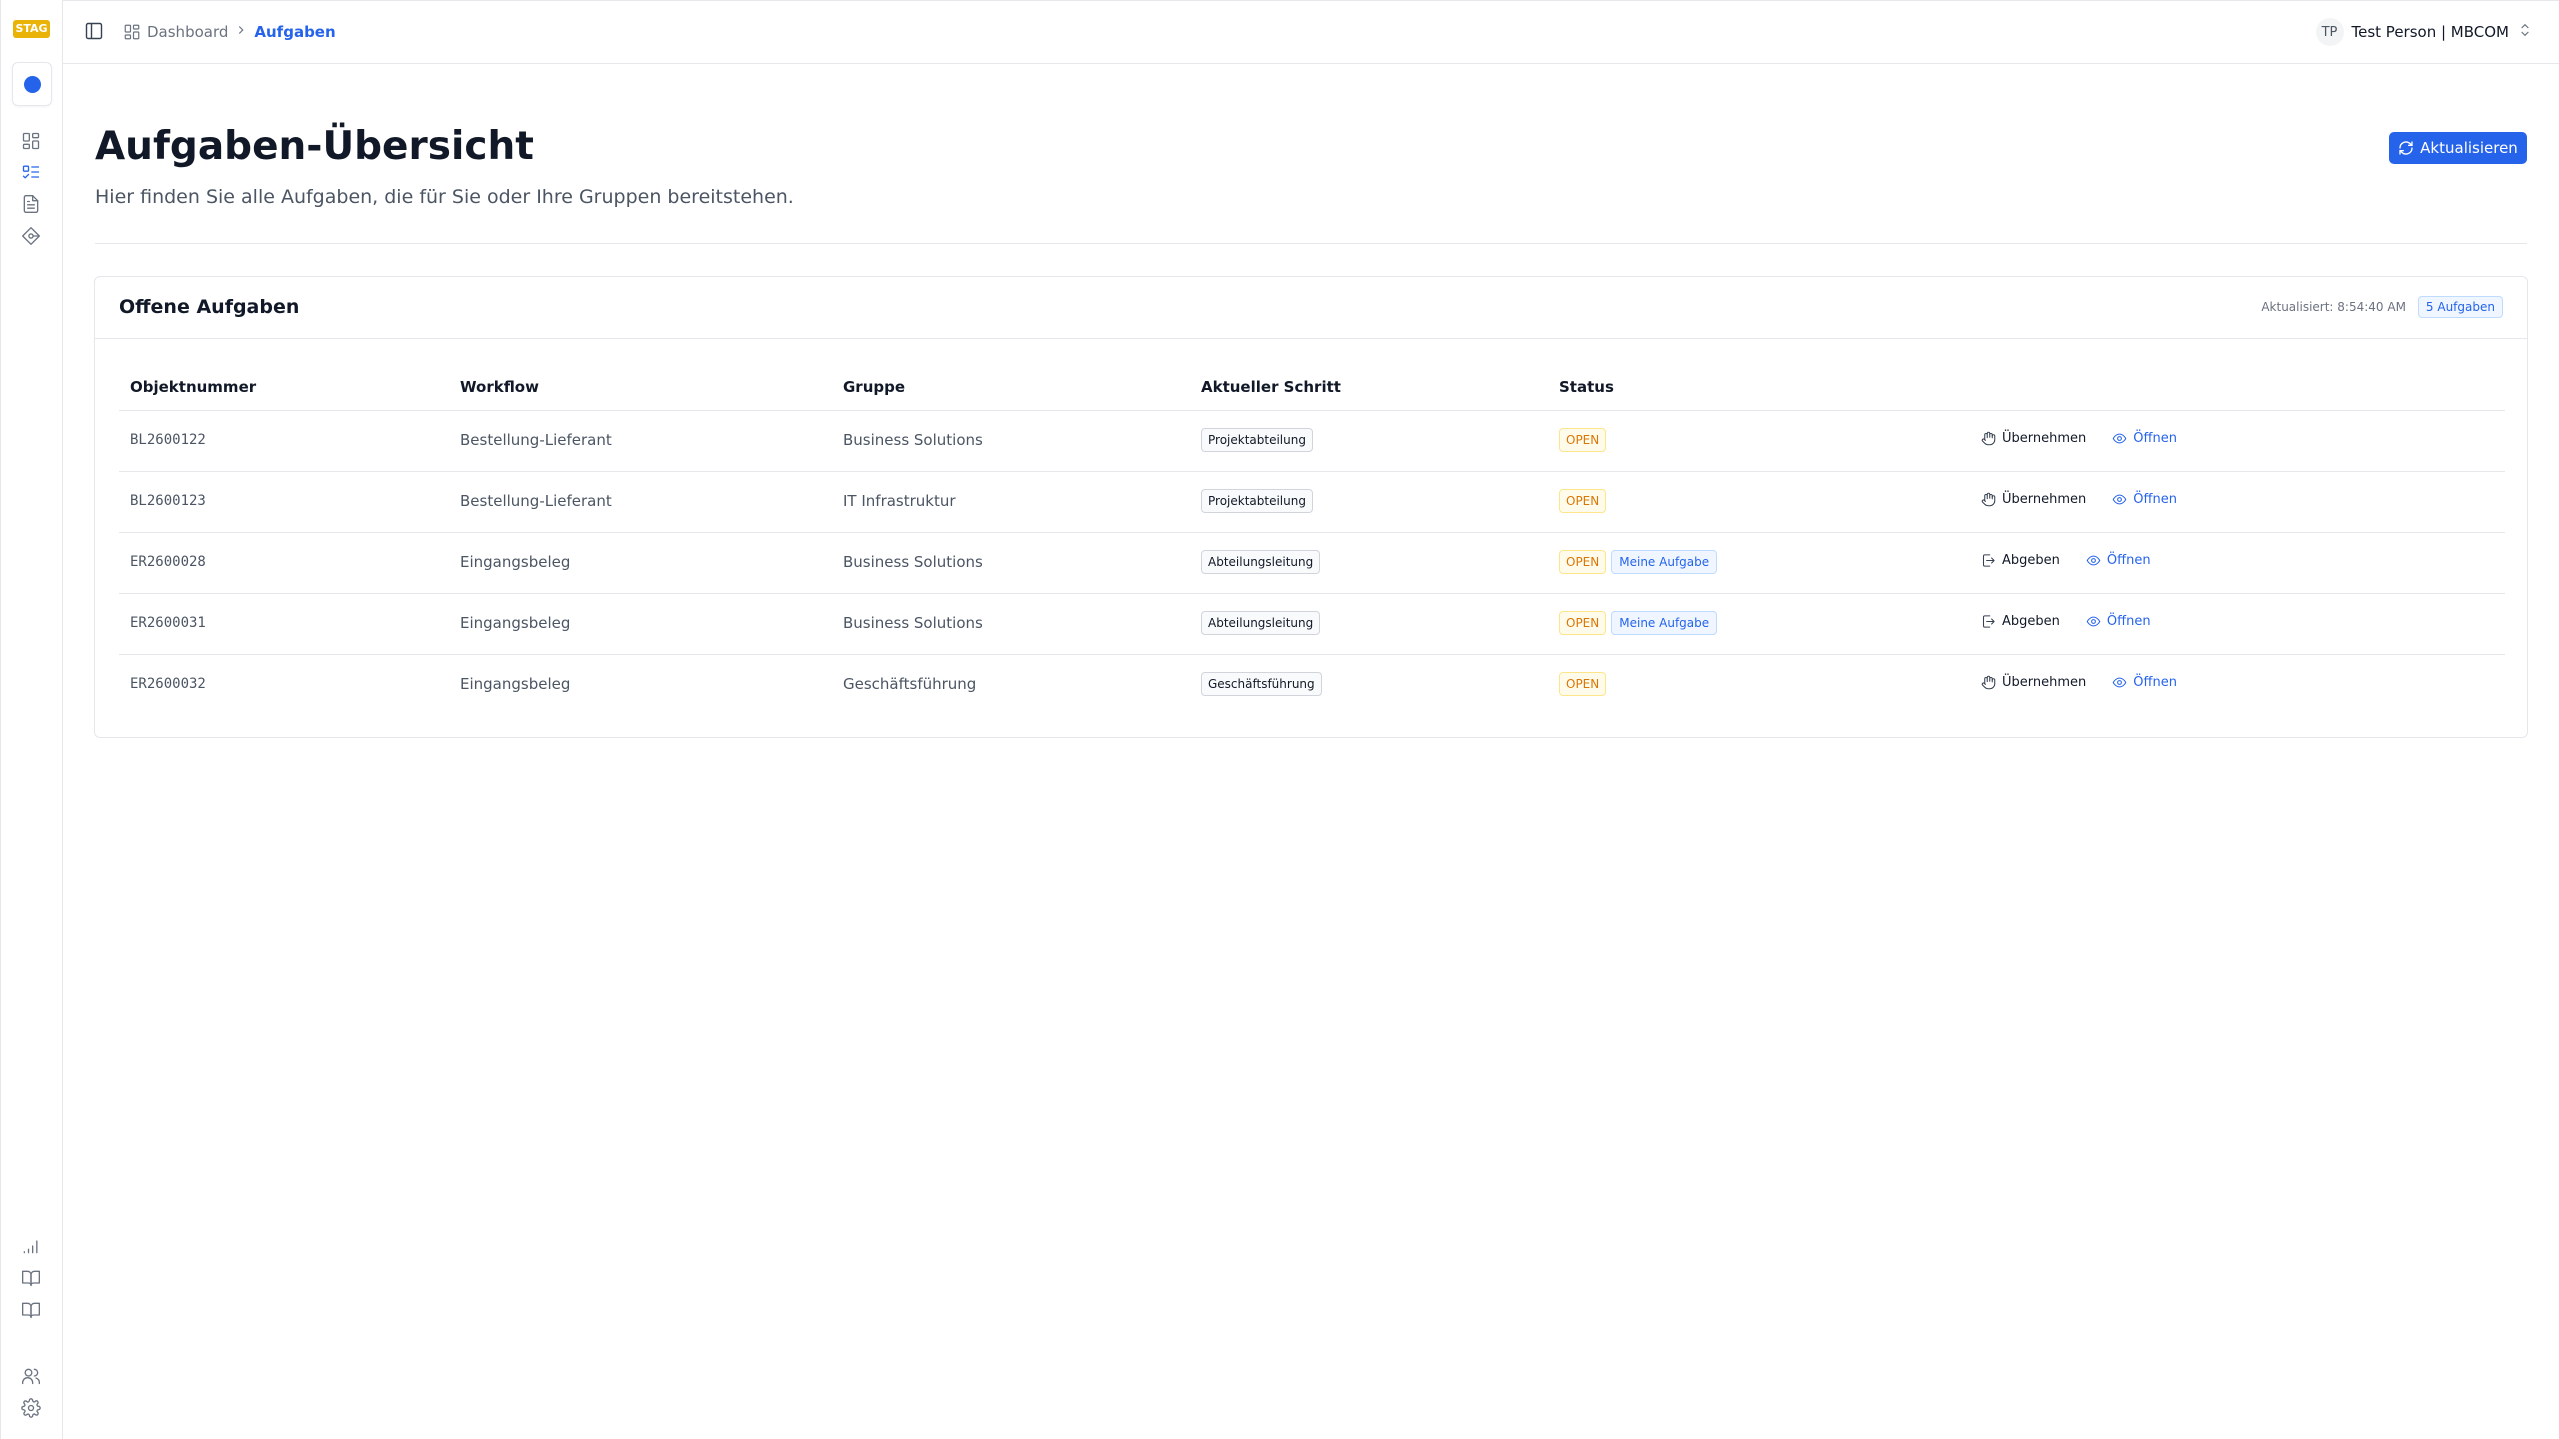 The width and height of the screenshot is (2559, 1439). What do you see at coordinates (2333, 307) in the screenshot?
I see `last-updated: Aktualisiert: 8:54:40 AM` at bounding box center [2333, 307].